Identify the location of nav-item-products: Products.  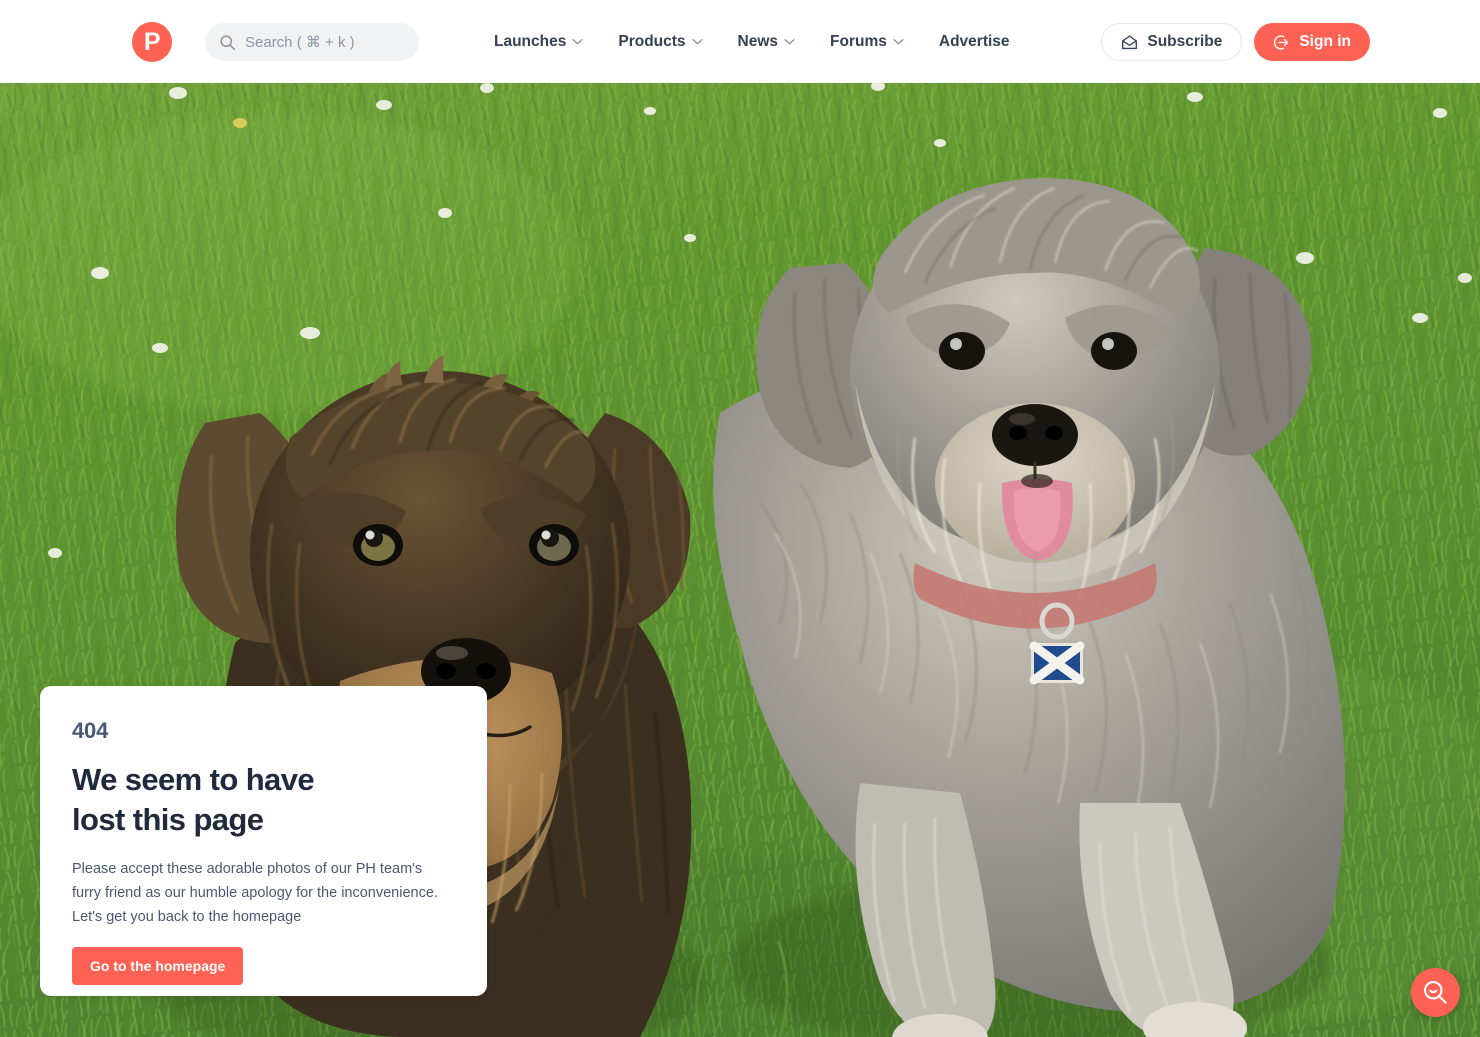
(660, 41).